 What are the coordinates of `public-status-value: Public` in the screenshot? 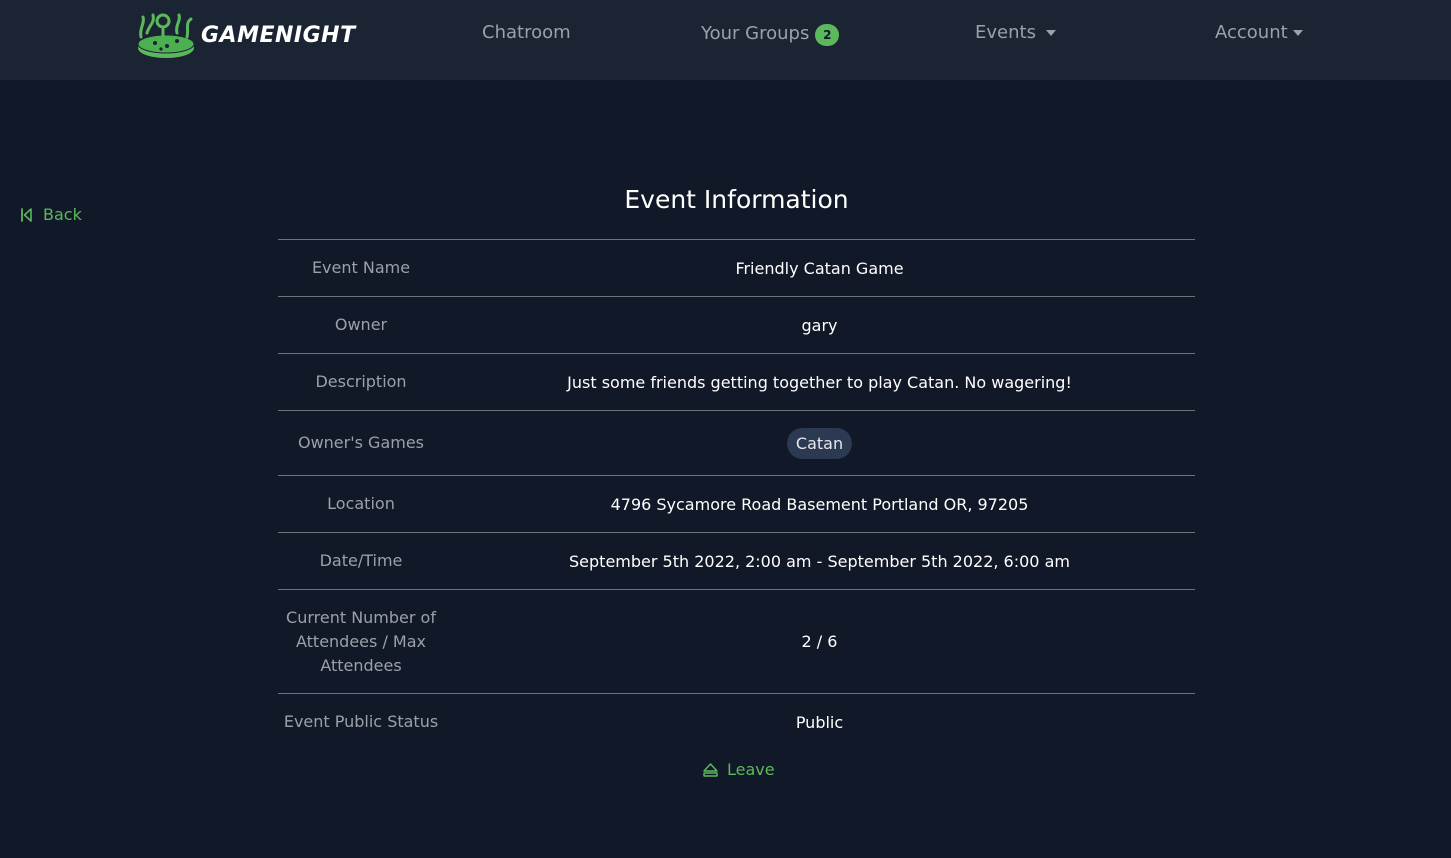 It's located at (819, 722).